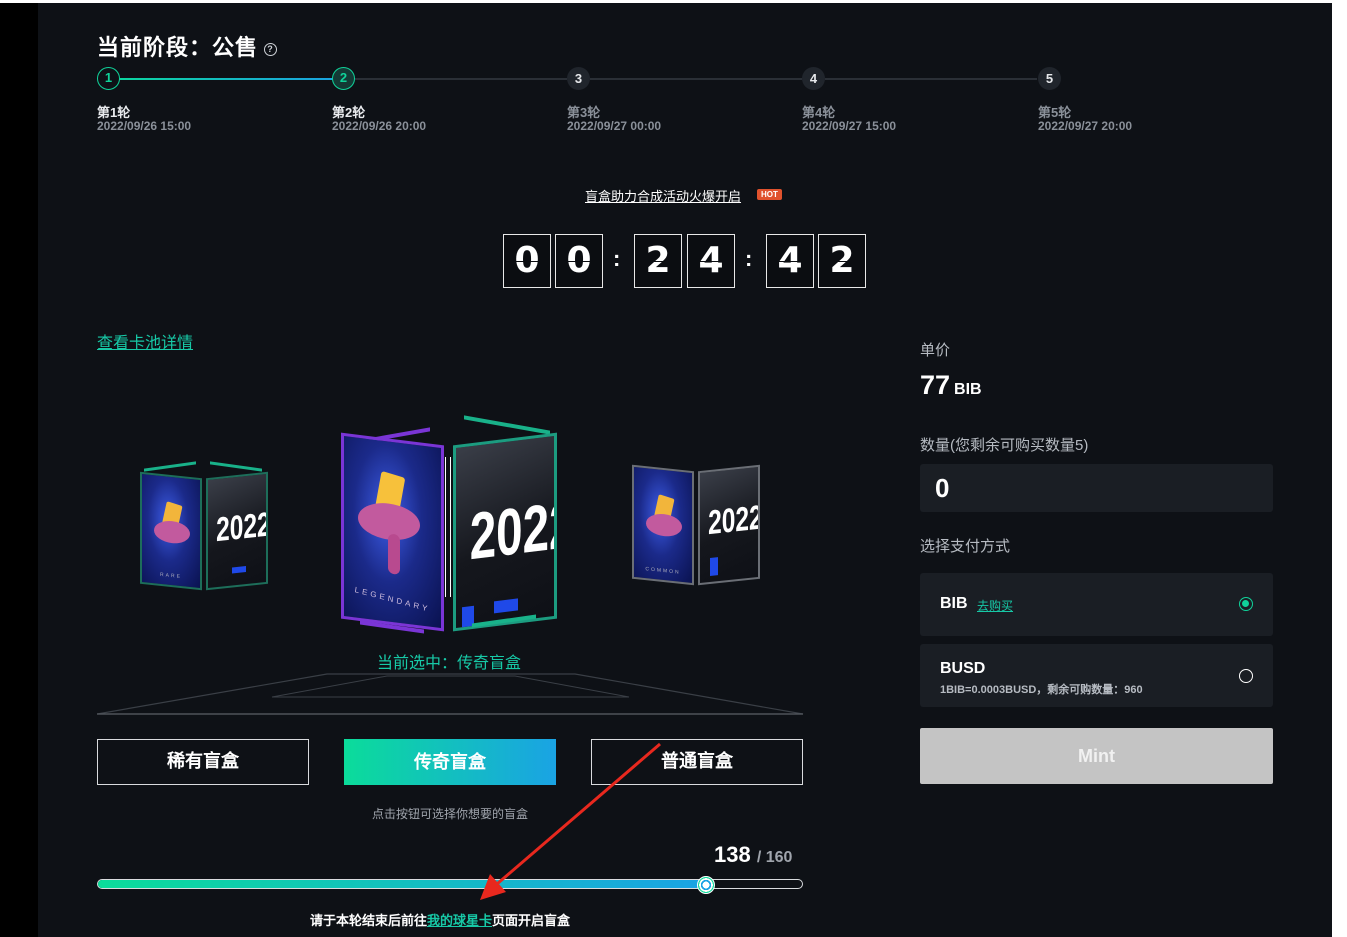  I want to click on legendary-box-image: LEGENDARY 2022, so click(449, 526).